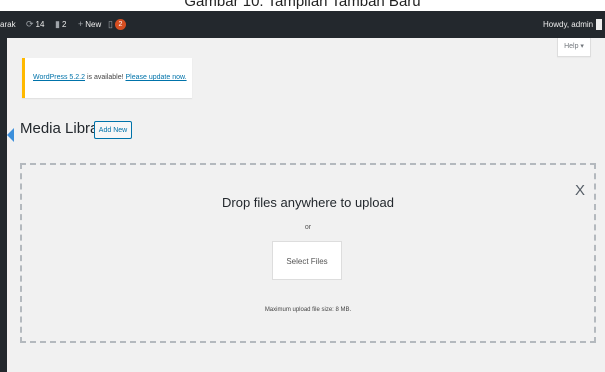 The height and width of the screenshot is (372, 605). I want to click on updates-count: 14, so click(40, 24).